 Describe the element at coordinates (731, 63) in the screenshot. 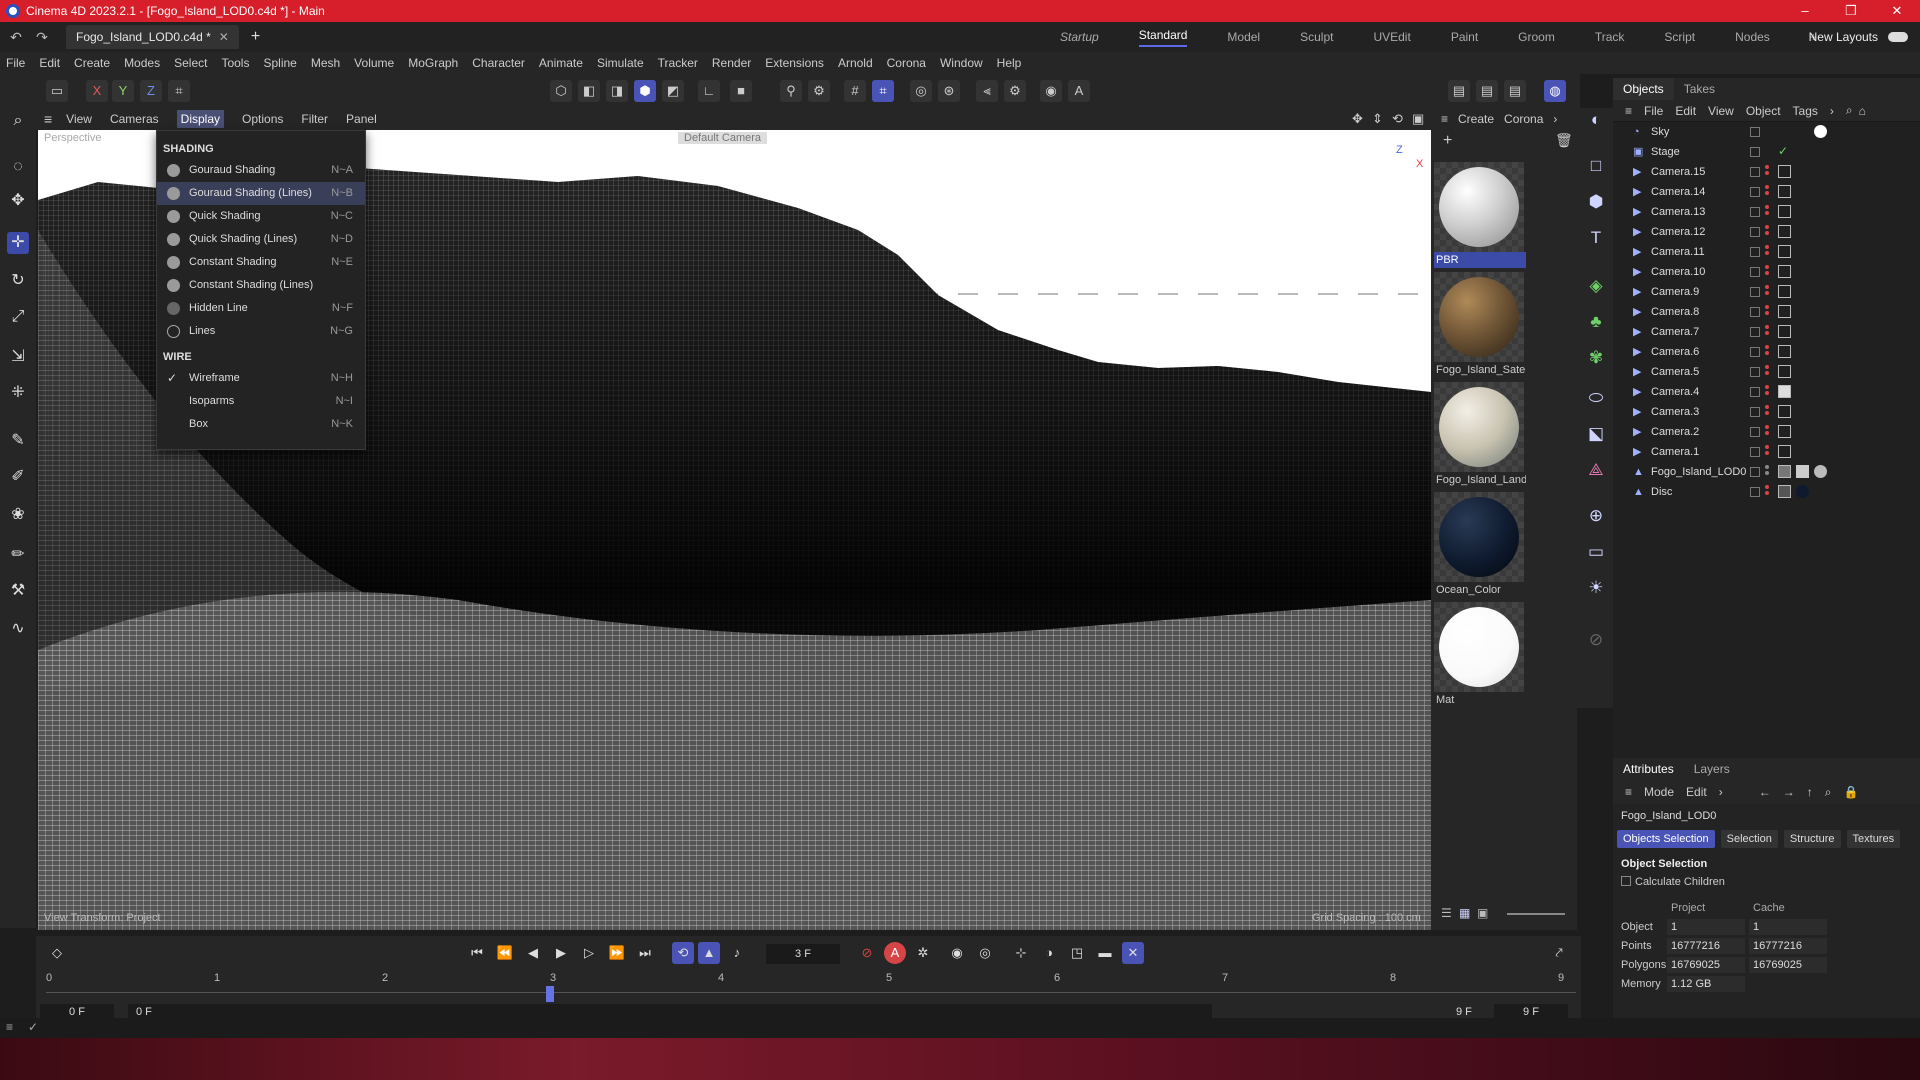

I see `menu-render: Render` at that location.